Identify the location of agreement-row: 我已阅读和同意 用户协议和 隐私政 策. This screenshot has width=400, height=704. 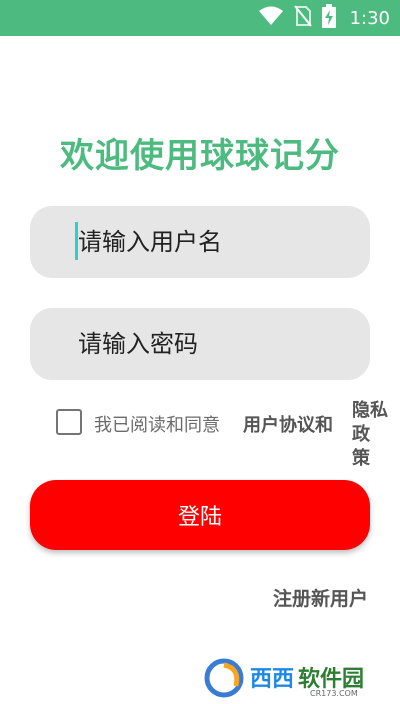
(227, 434).